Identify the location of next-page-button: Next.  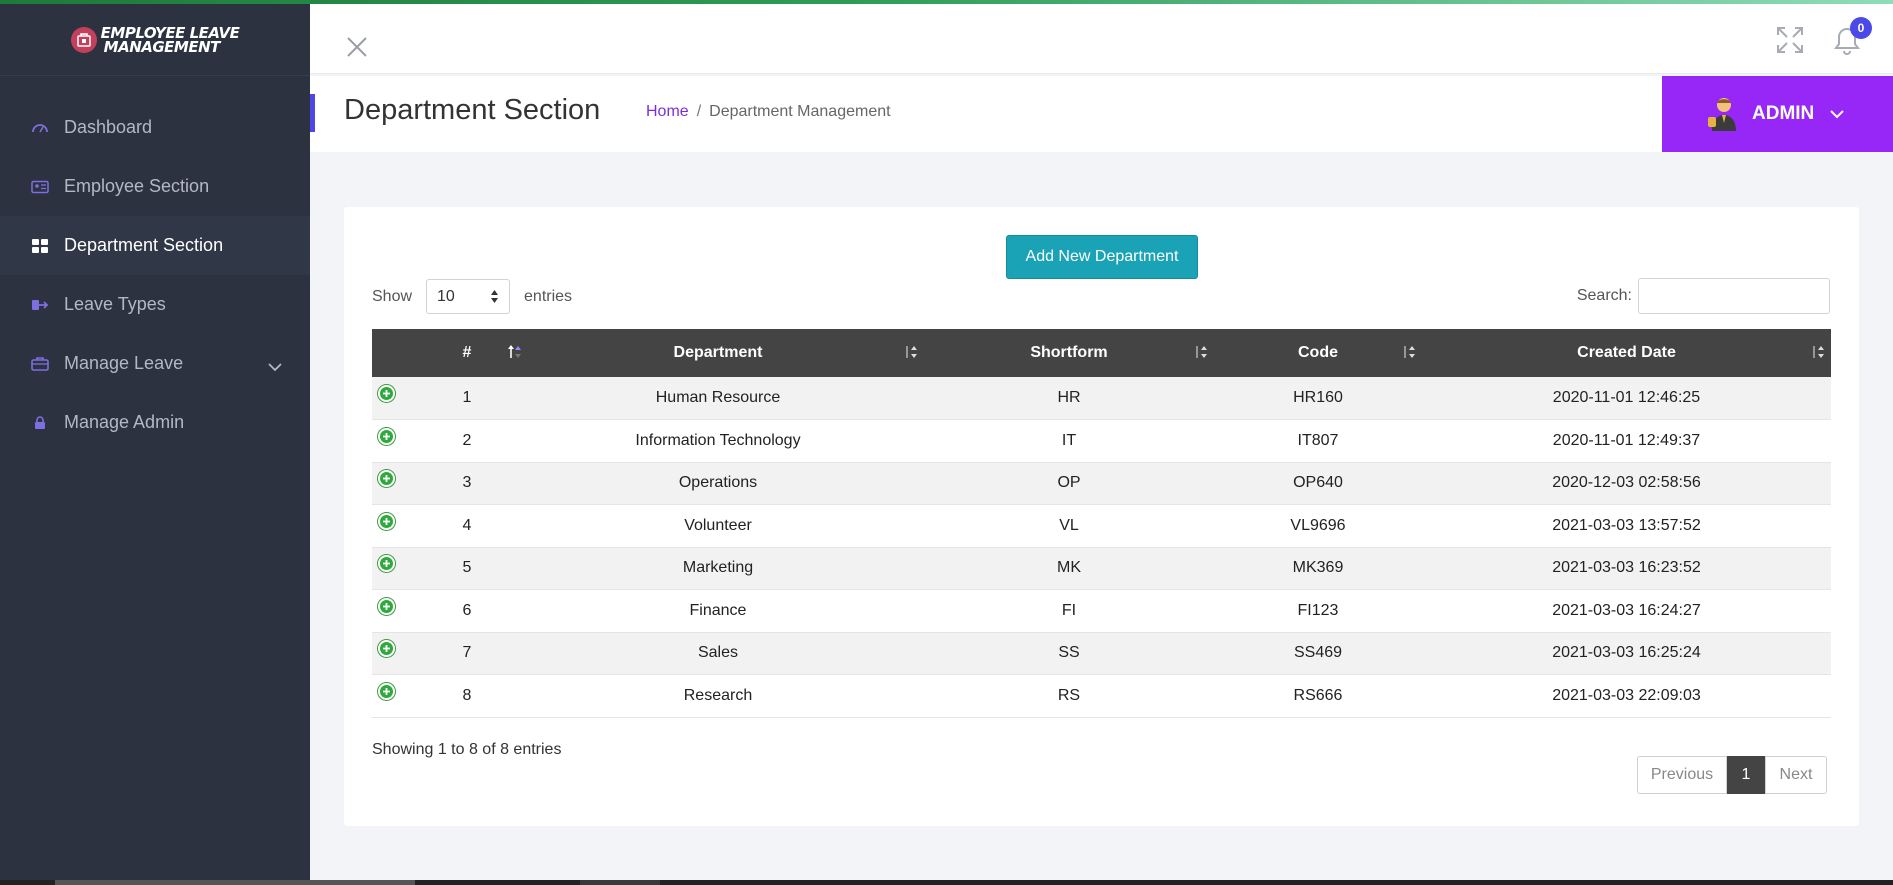
(1796, 775).